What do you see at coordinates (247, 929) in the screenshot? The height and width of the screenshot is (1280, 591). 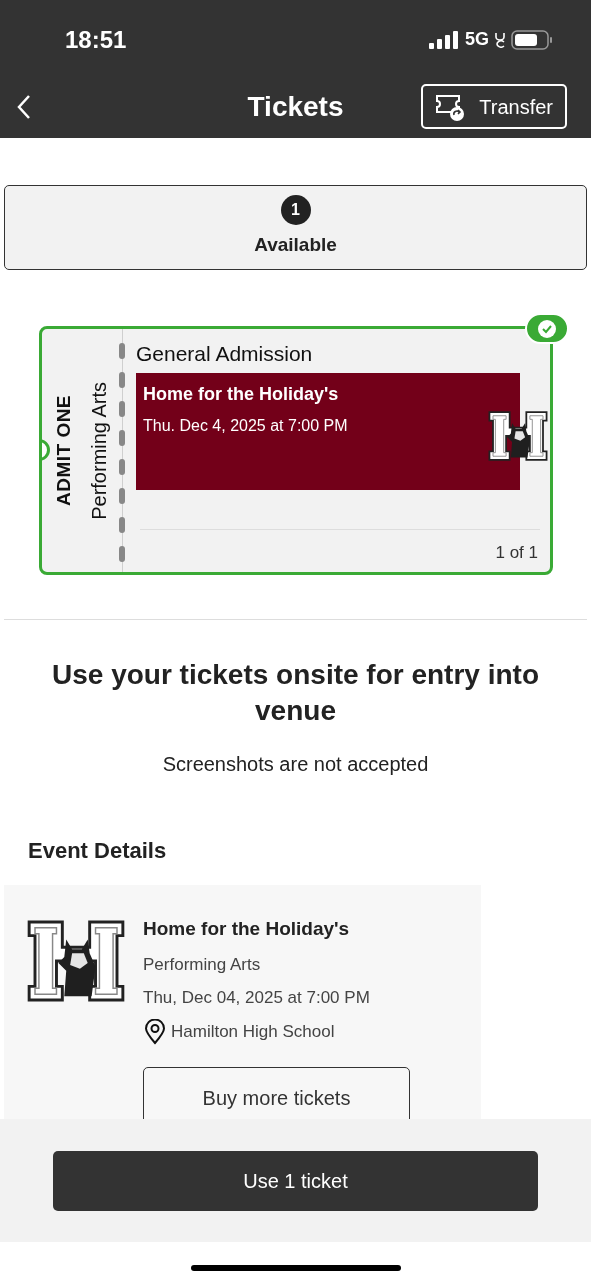 I see `event-title: Home for the Holiday's` at bounding box center [247, 929].